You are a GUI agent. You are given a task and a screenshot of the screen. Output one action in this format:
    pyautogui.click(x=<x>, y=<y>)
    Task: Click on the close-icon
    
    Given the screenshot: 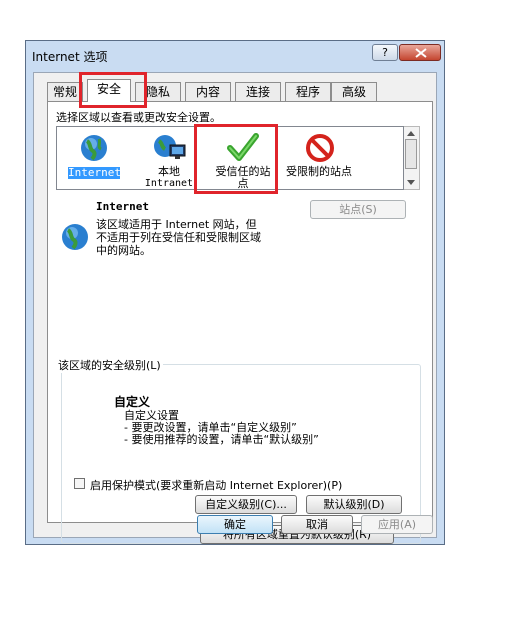 What is the action you would take?
    pyautogui.click(x=421, y=53)
    